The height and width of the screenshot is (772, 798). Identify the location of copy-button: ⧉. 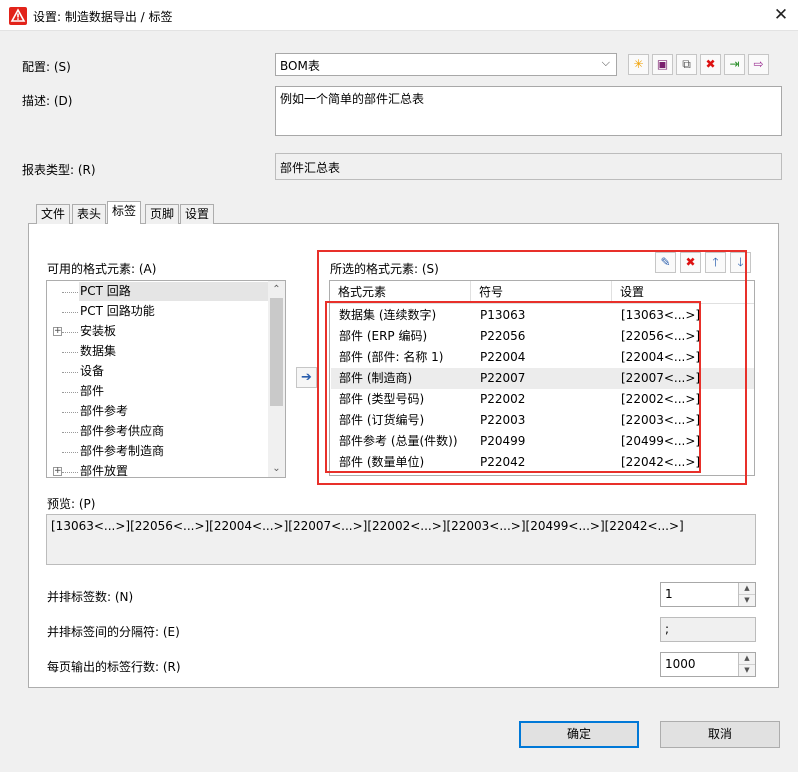
(686, 64).